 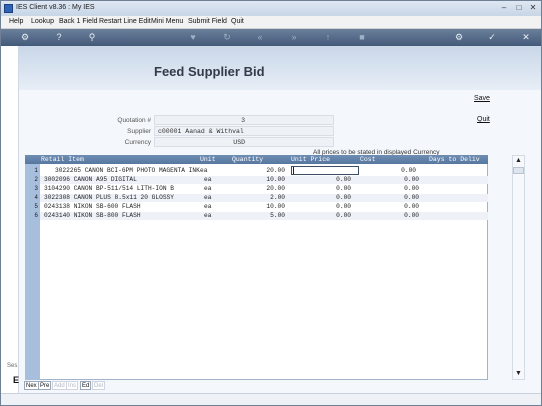 What do you see at coordinates (271, 37) in the screenshot?
I see `toolbar: ⚙ ? ⚲ ♥ ↻ « » ↑ ■ ⚙ ✓ ✕` at bounding box center [271, 37].